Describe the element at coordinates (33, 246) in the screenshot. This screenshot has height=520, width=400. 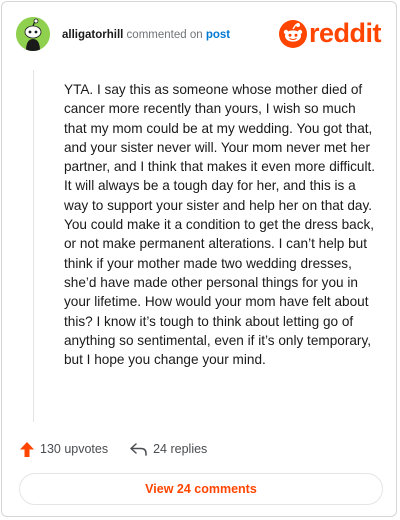
I see `comment-thread-line` at that location.